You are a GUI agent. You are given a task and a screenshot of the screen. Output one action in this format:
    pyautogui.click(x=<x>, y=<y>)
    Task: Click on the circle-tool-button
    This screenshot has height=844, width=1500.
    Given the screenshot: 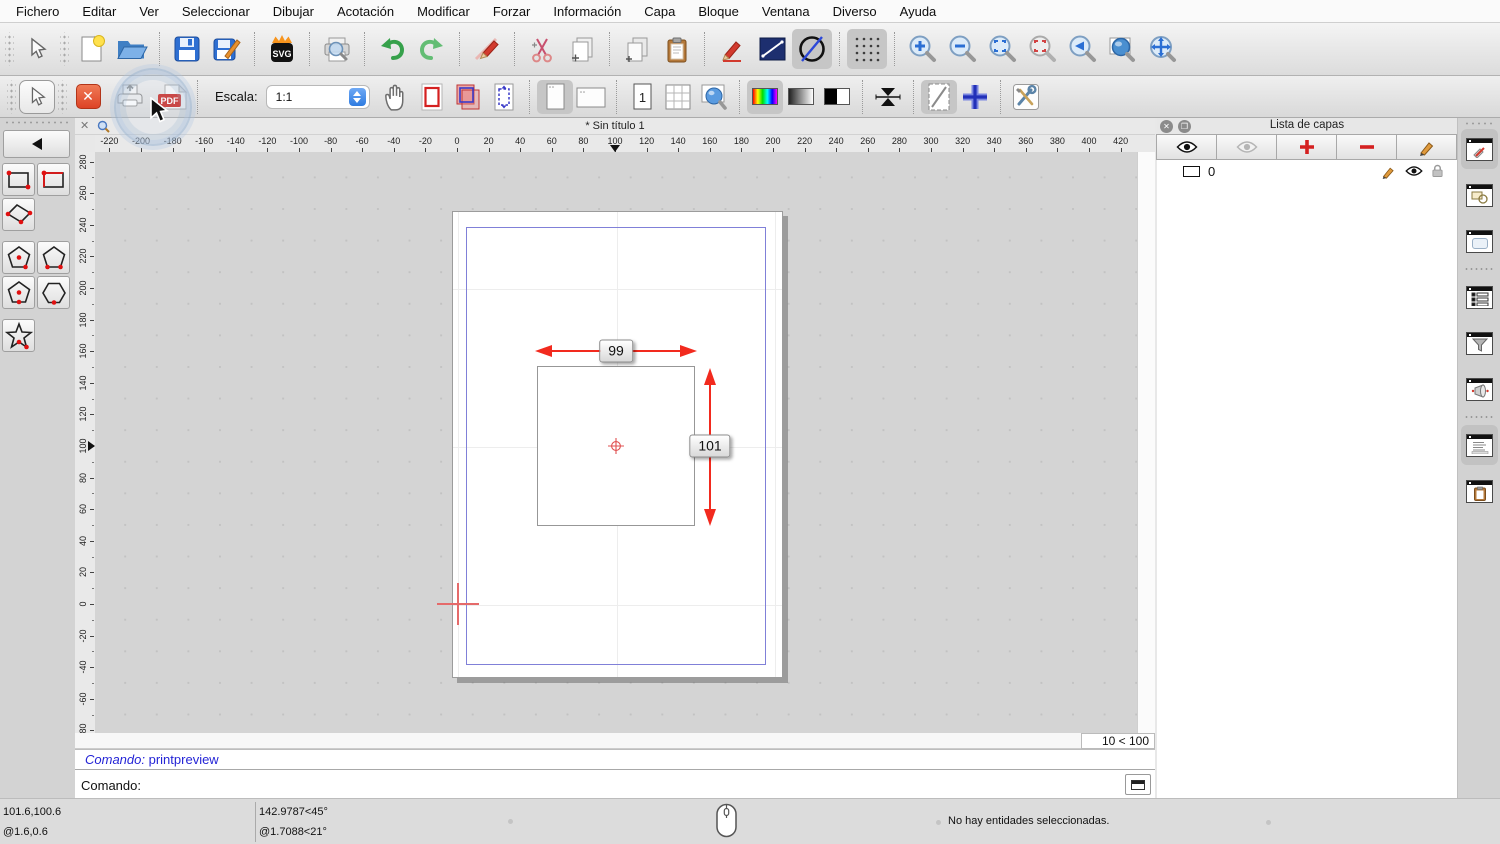 What is the action you would take?
    pyautogui.click(x=812, y=49)
    